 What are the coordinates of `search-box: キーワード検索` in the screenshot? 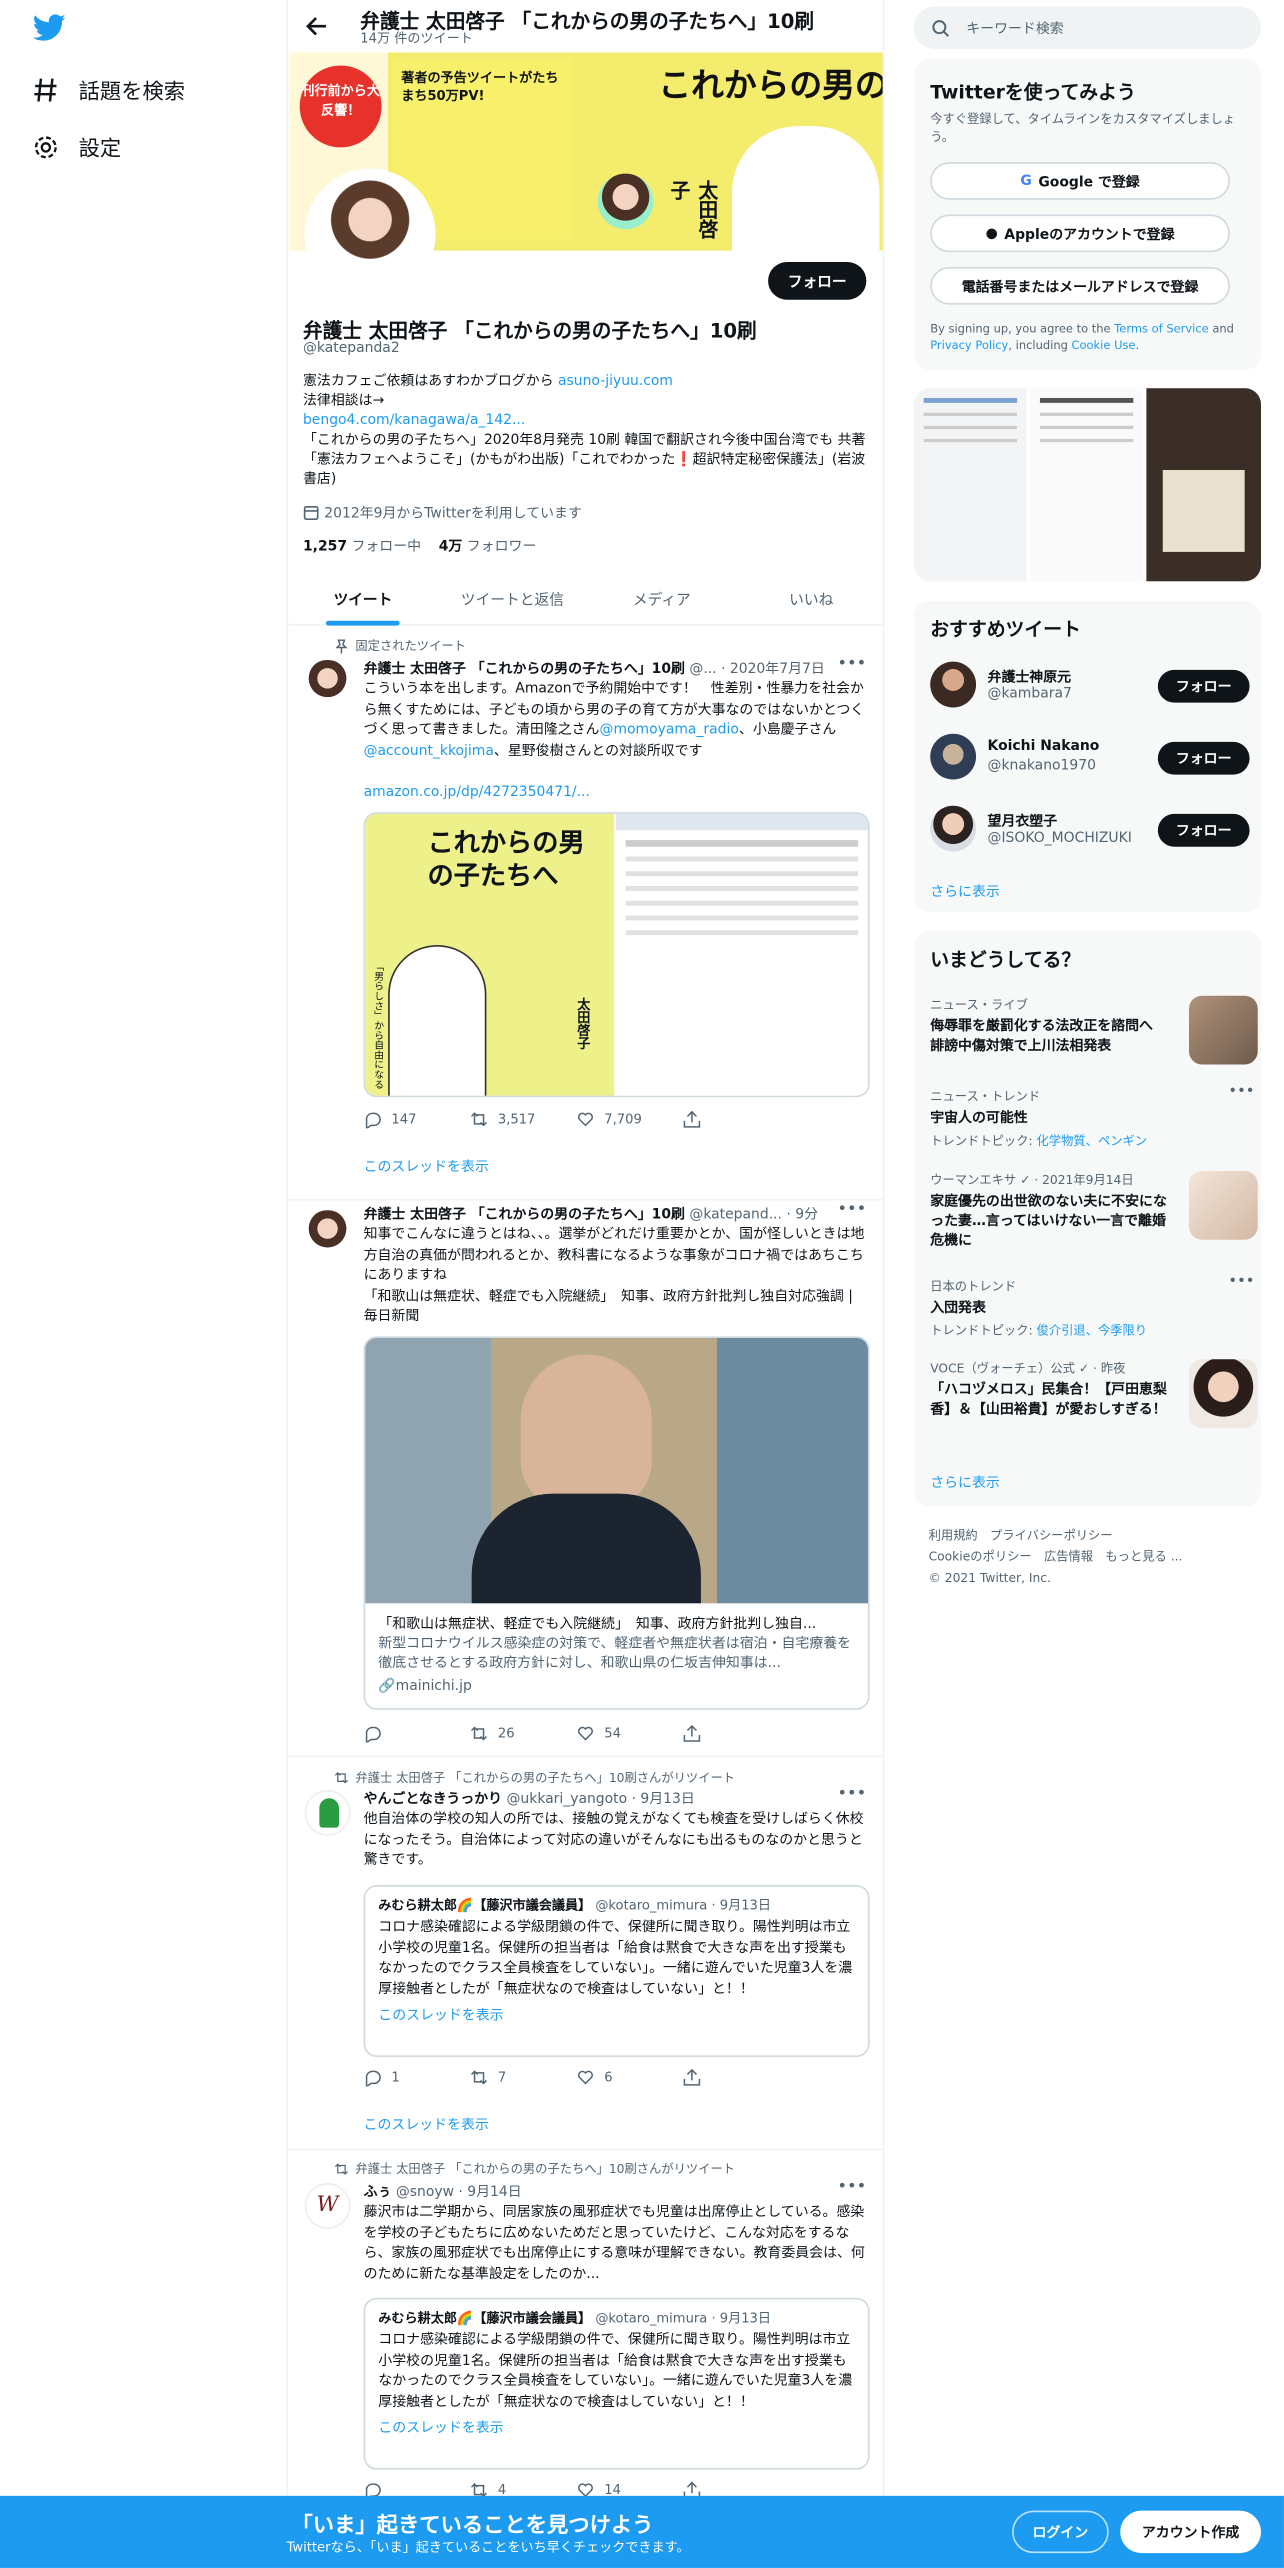 It's located at (1087, 28).